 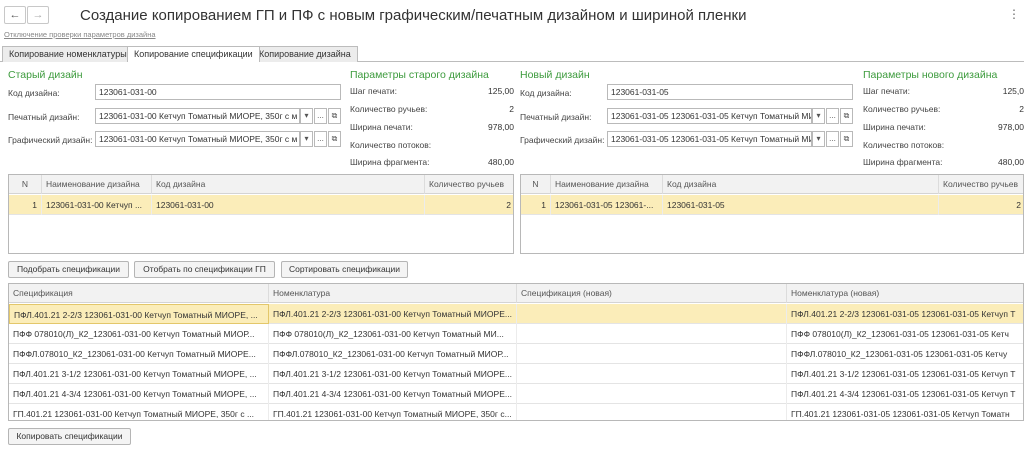 I want to click on new-graphic-open-button: ⧉, so click(x=846, y=139).